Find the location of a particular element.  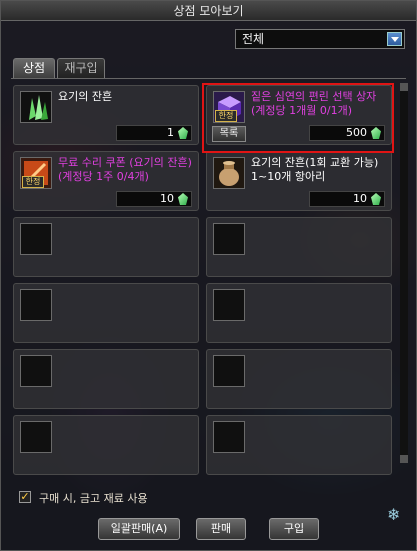

sell-all-button: 일괄판매(A) is located at coordinates (139, 529).